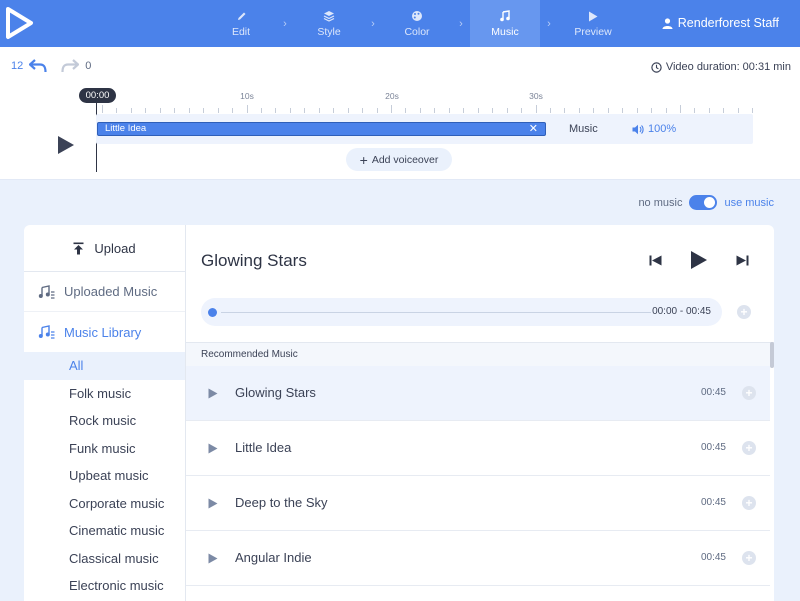 The image size is (800, 601). Describe the element at coordinates (505, 32) in the screenshot. I see `step-label: Music` at that location.